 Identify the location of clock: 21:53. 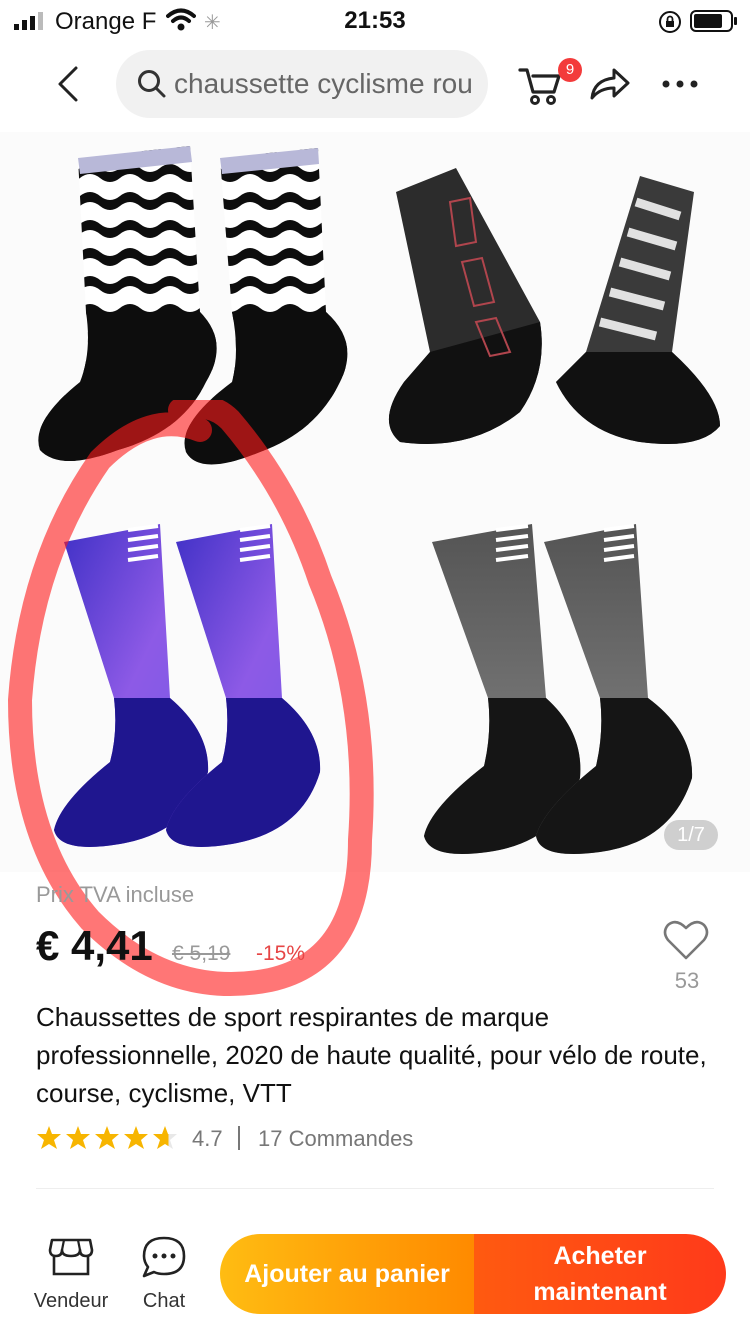
(375, 20).